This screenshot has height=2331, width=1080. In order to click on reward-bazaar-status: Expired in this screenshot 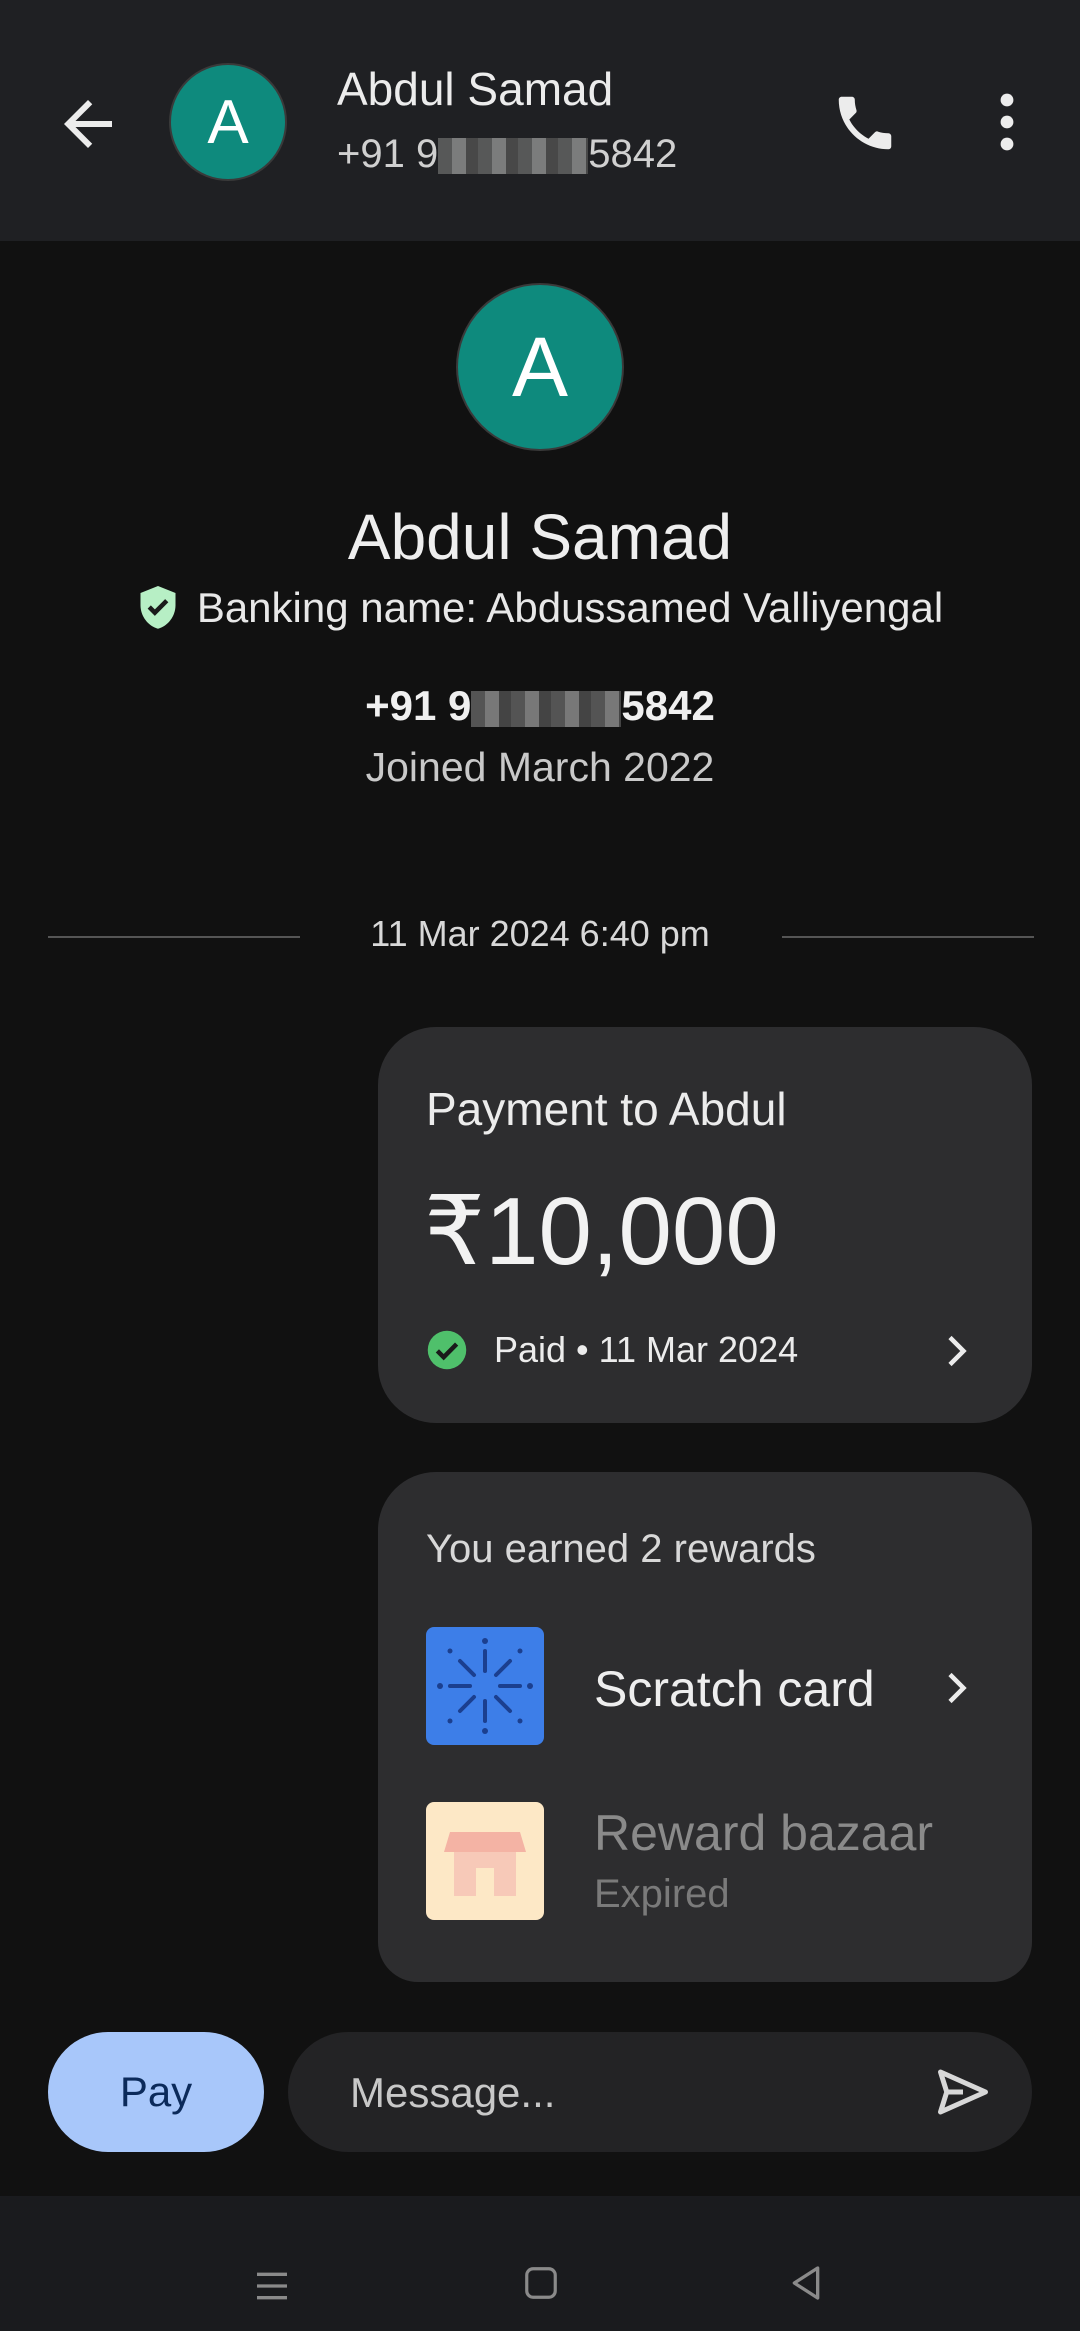, I will do `click(662, 1894)`.